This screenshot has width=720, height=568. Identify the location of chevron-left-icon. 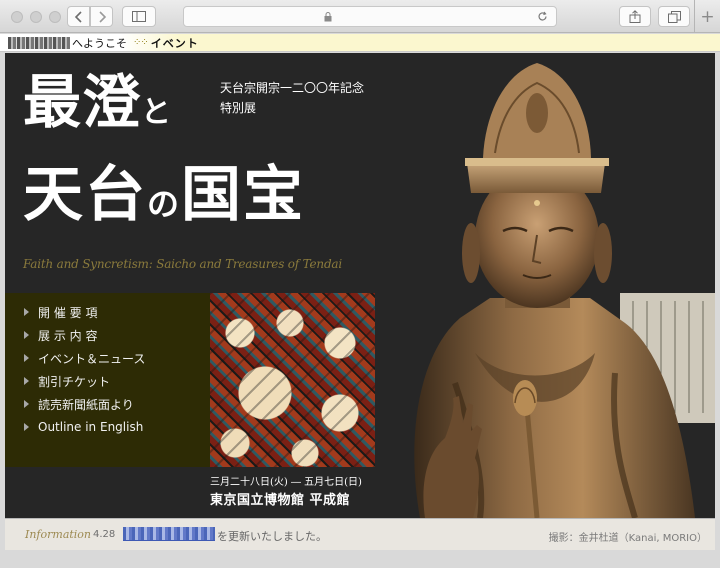
(78, 16).